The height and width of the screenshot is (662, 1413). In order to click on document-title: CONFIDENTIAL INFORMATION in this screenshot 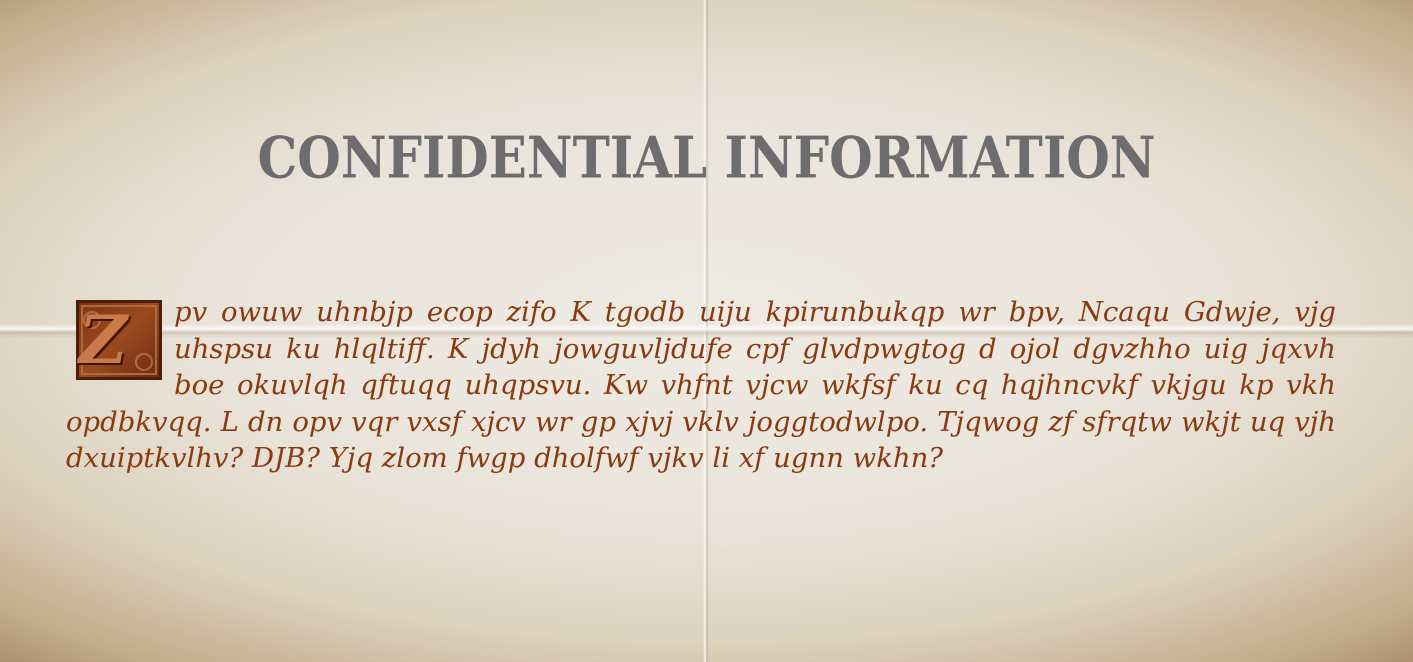, I will do `click(706, 157)`.